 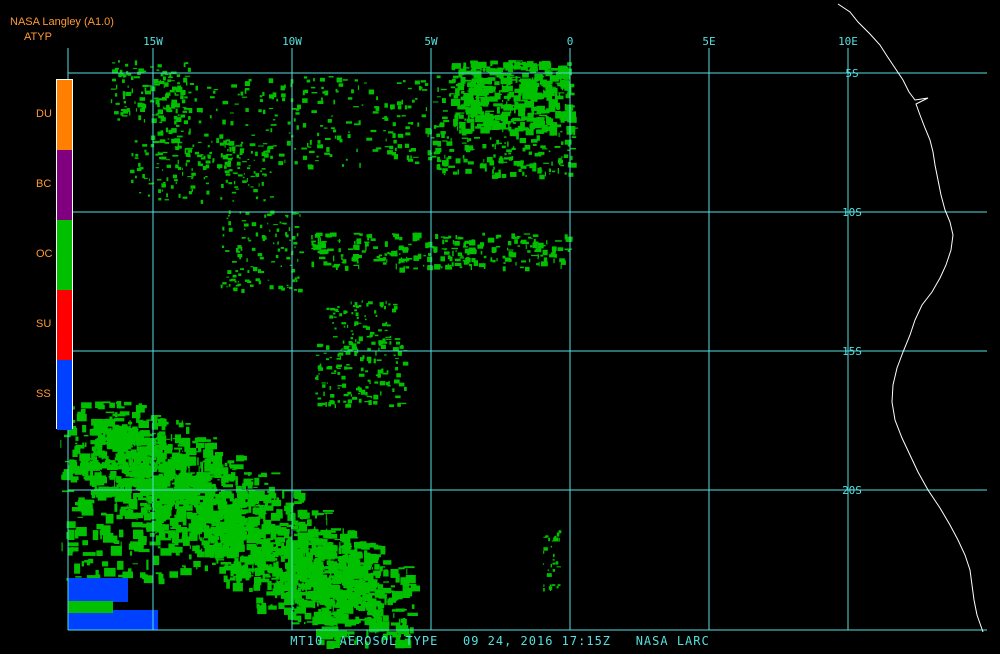 What do you see at coordinates (62, 22) in the screenshot?
I see `agency-label: NASA Langley (A1.0)` at bounding box center [62, 22].